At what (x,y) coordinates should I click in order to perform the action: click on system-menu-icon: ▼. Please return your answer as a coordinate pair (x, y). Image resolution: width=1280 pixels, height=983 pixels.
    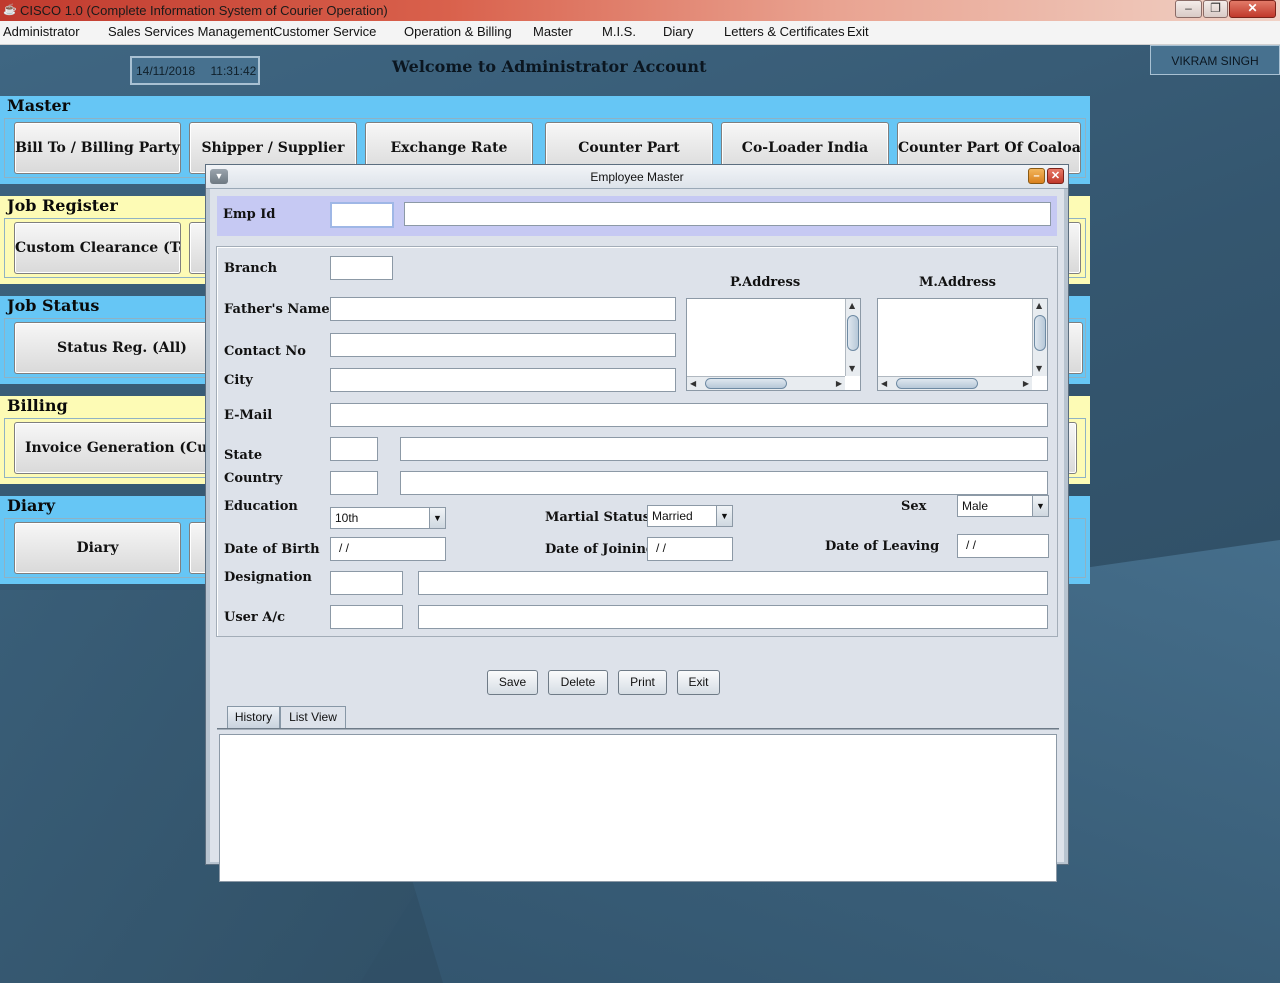
    Looking at the image, I should click on (219, 176).